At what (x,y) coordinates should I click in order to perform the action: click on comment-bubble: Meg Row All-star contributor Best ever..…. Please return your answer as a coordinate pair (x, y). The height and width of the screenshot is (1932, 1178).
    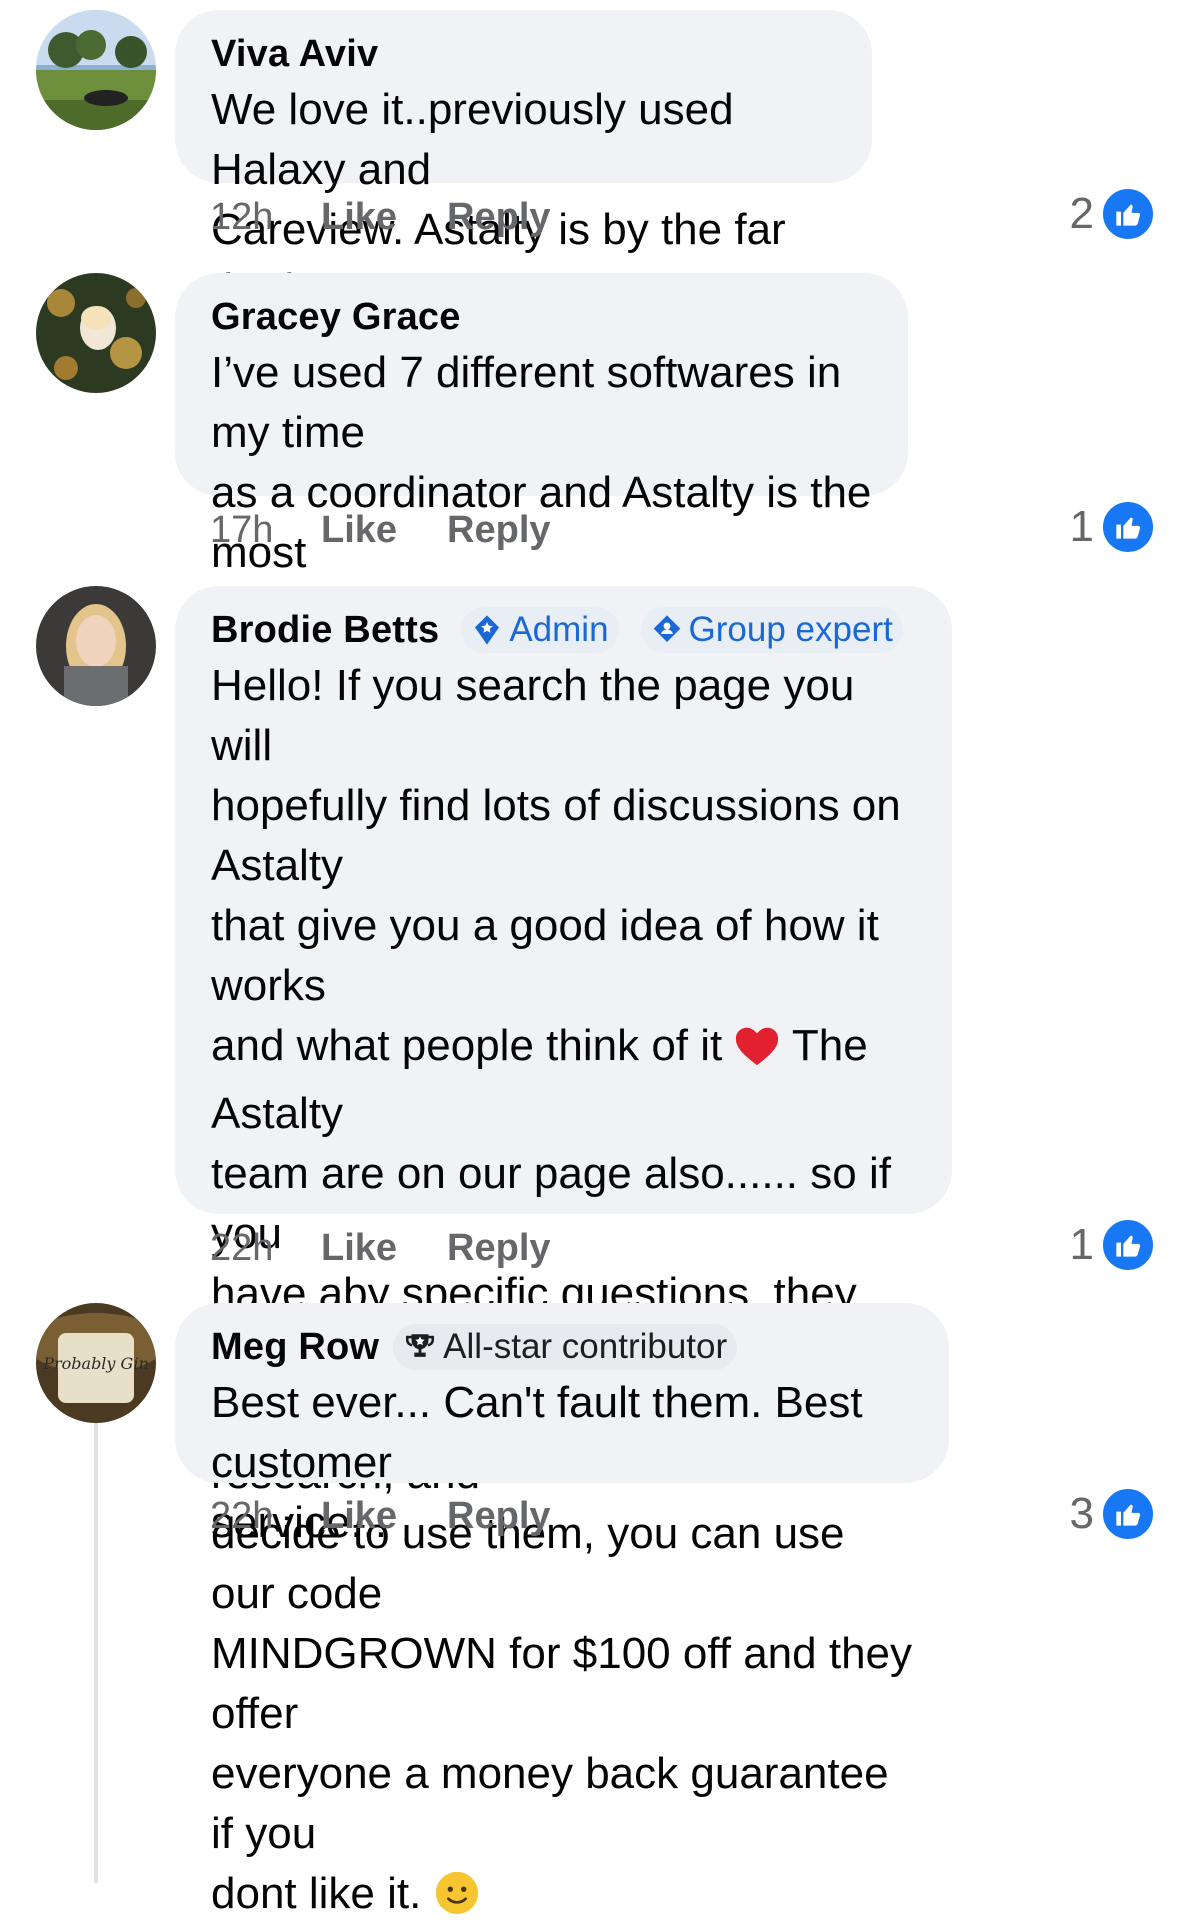
    Looking at the image, I should click on (562, 1425).